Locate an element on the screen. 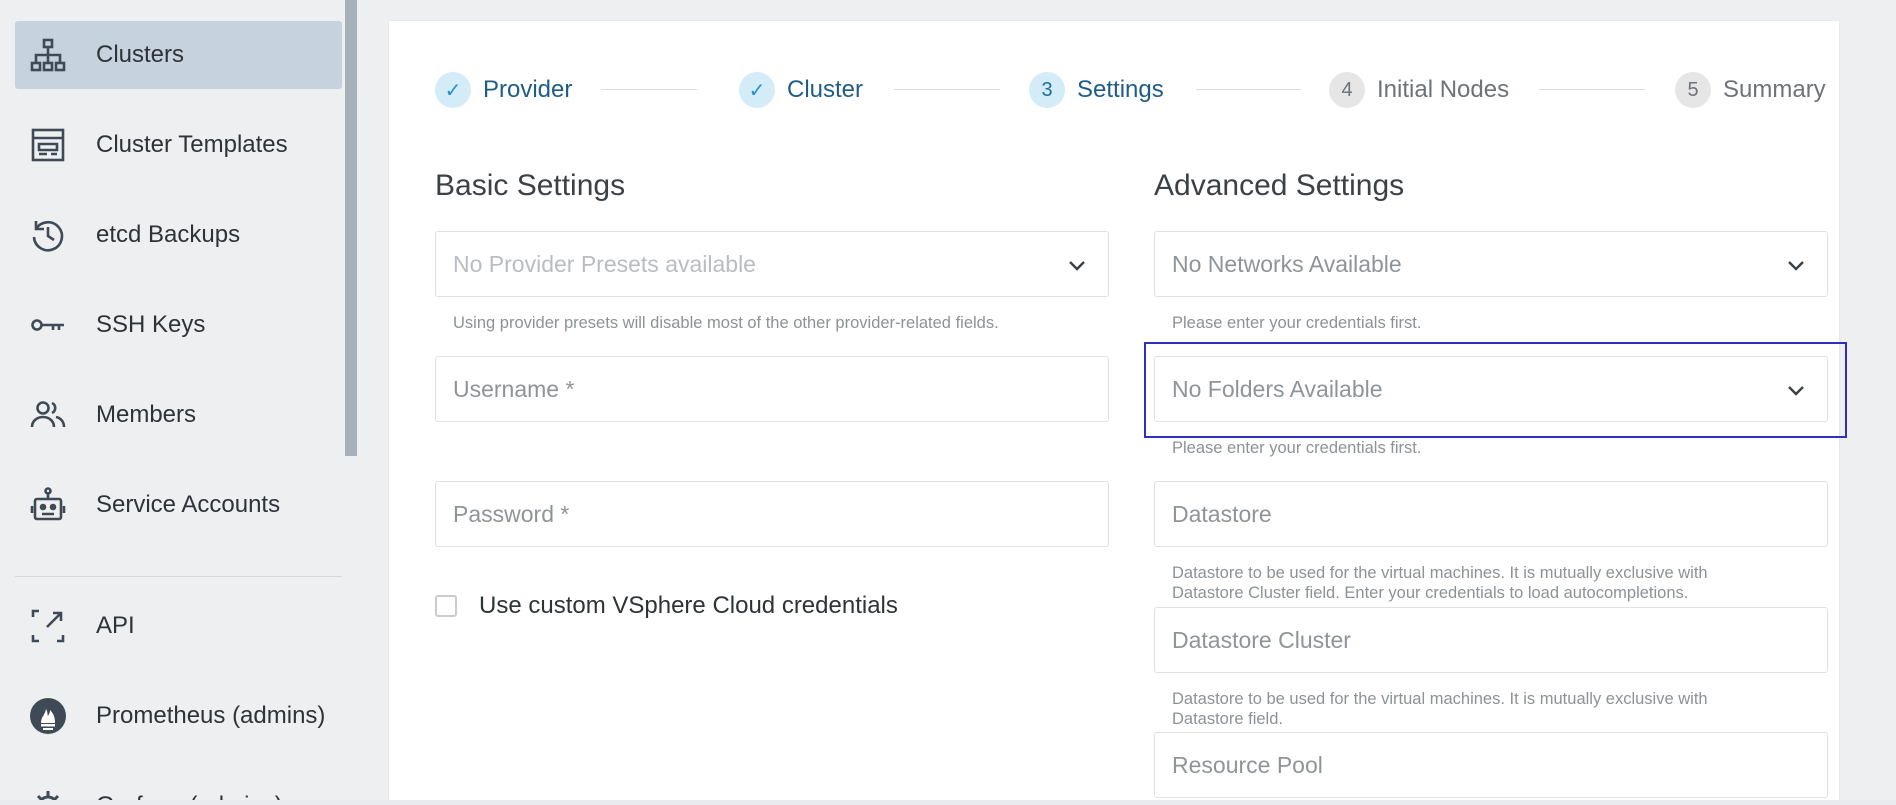 Image resolution: width=1896 pixels, height=805 pixels. provider-preset-select: No Provider Presets available is located at coordinates (772, 264).